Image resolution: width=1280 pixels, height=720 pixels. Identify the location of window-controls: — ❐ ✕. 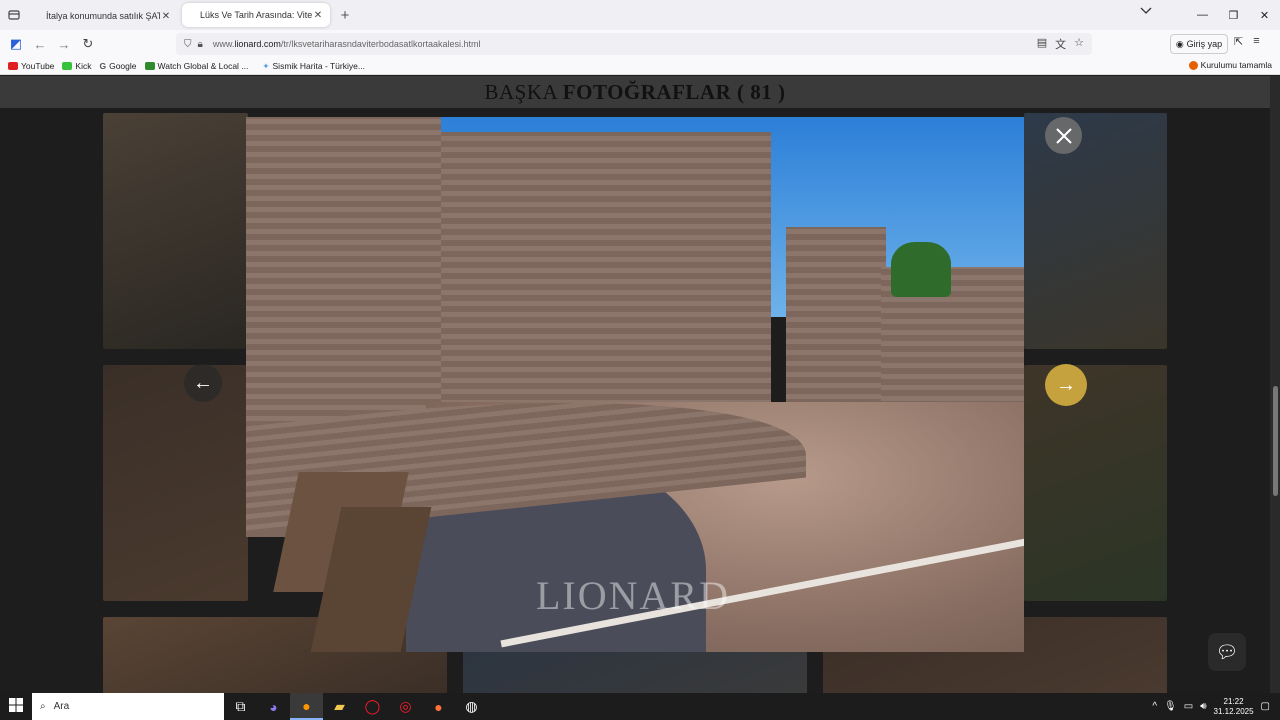
(1233, 15).